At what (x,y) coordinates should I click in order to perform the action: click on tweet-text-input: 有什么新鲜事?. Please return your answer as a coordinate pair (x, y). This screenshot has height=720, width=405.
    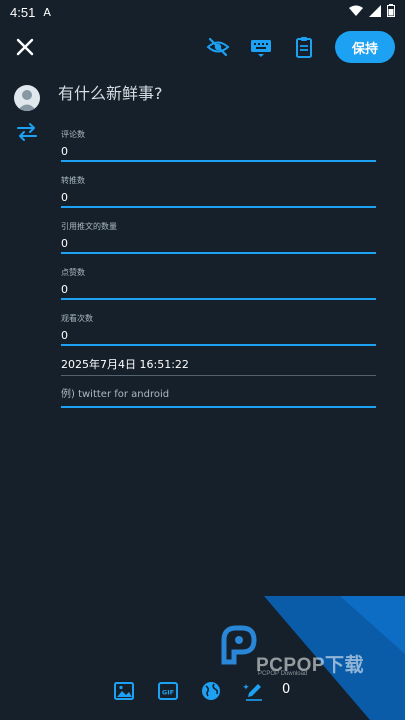
    Looking at the image, I should click on (110, 92).